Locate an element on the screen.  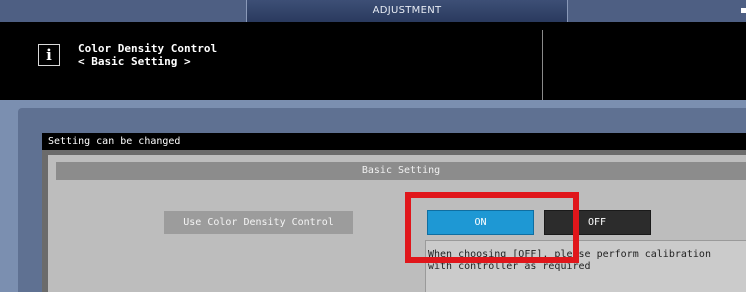
on-button: ON is located at coordinates (480, 222).